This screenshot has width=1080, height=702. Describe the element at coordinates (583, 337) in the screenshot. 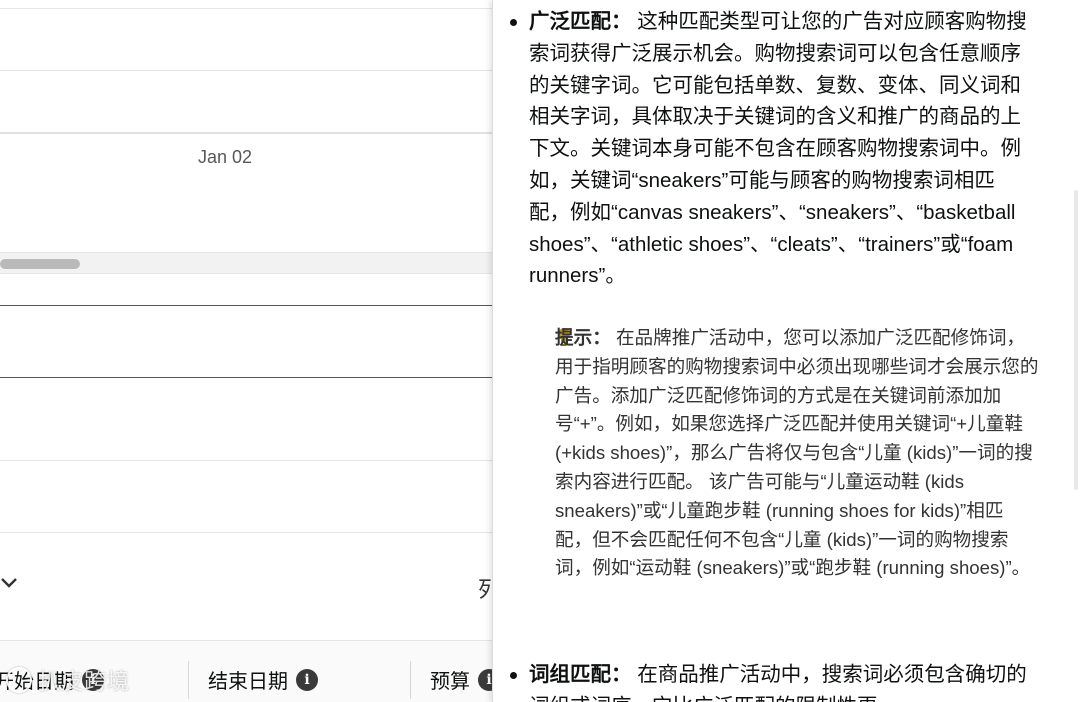

I see `tip-term: 提示：` at that location.